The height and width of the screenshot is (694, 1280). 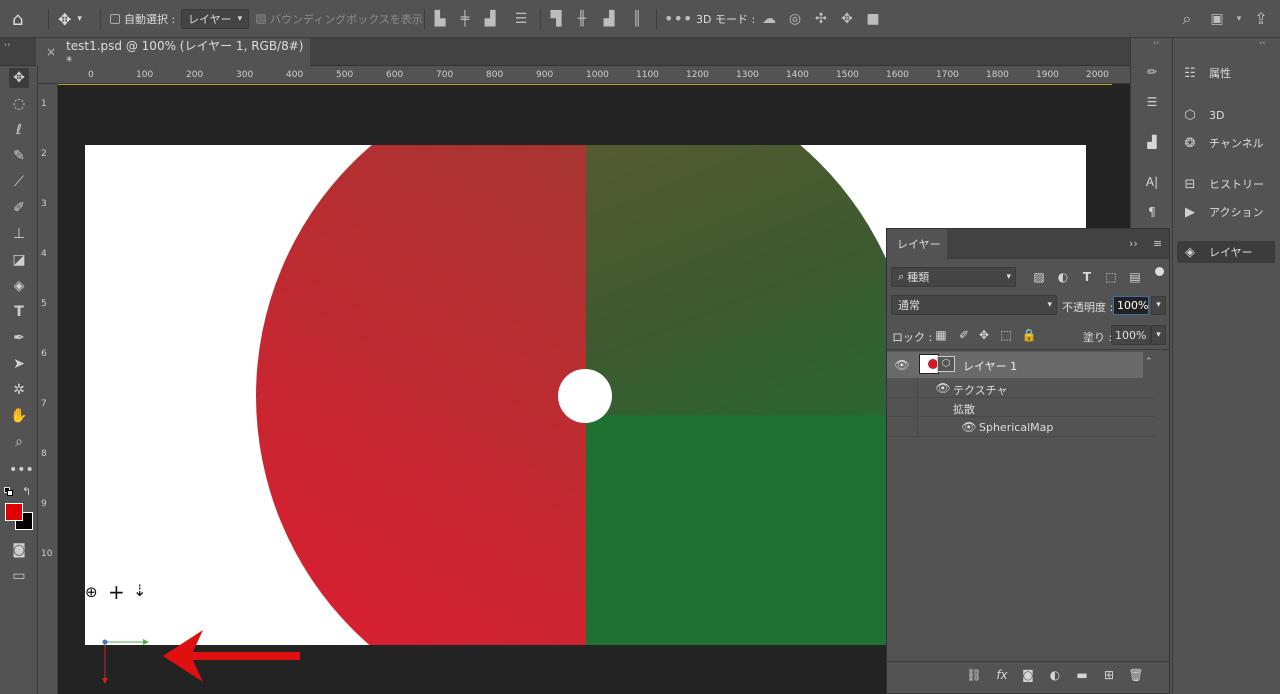 I want to click on adjustments-icon: ☰, so click(x=1152, y=102).